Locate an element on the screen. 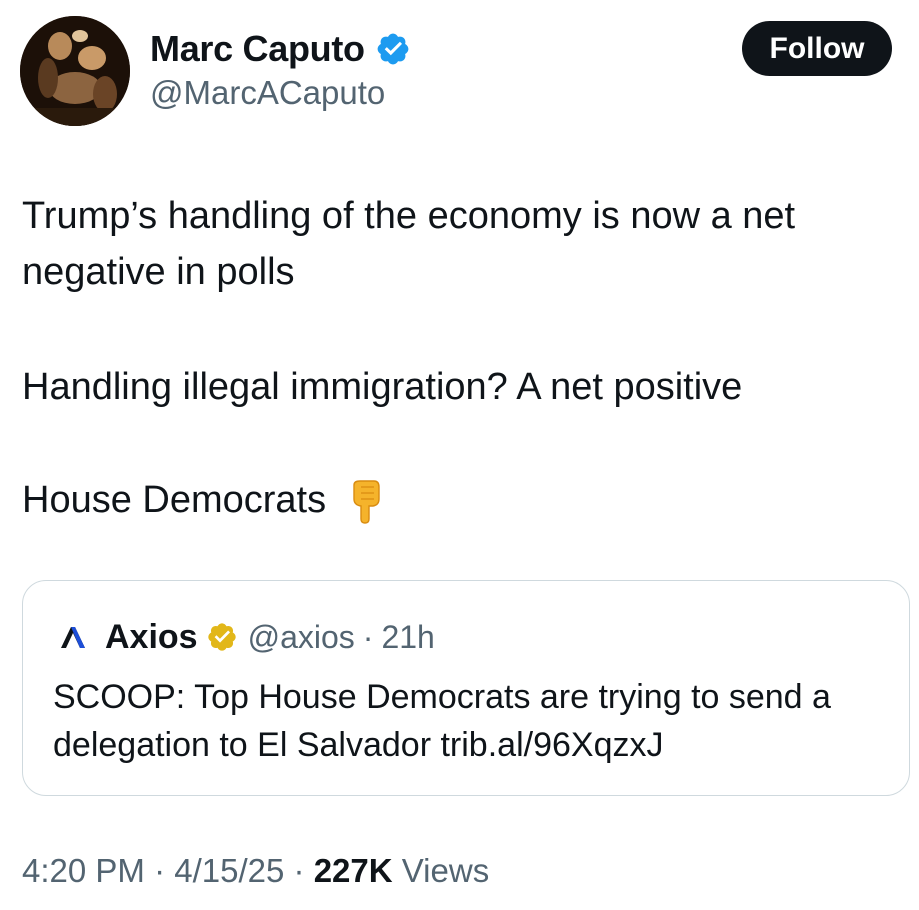 This screenshot has height=910, width=919. avatar-image is located at coordinates (75, 71).